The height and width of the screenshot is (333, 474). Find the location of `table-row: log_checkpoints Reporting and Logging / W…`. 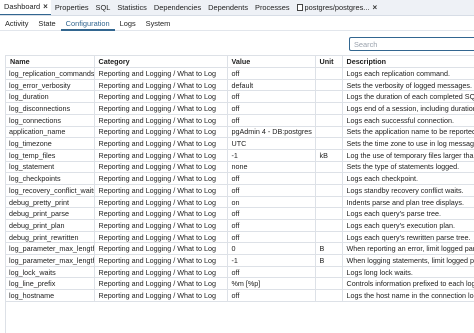

table-row: log_checkpoints Reporting and Logging / W… is located at coordinates (240, 178).